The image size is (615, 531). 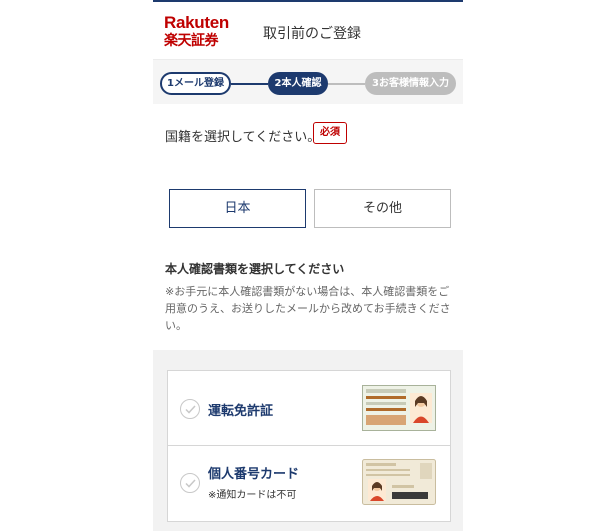 What do you see at coordinates (196, 22) in the screenshot?
I see `logo-en: Rakuten` at bounding box center [196, 22].